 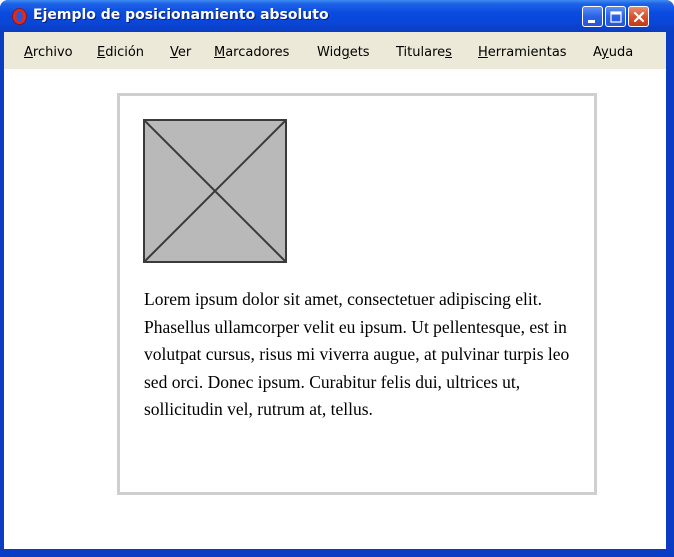 I want to click on menu-titulares: Titulares, so click(x=424, y=52).